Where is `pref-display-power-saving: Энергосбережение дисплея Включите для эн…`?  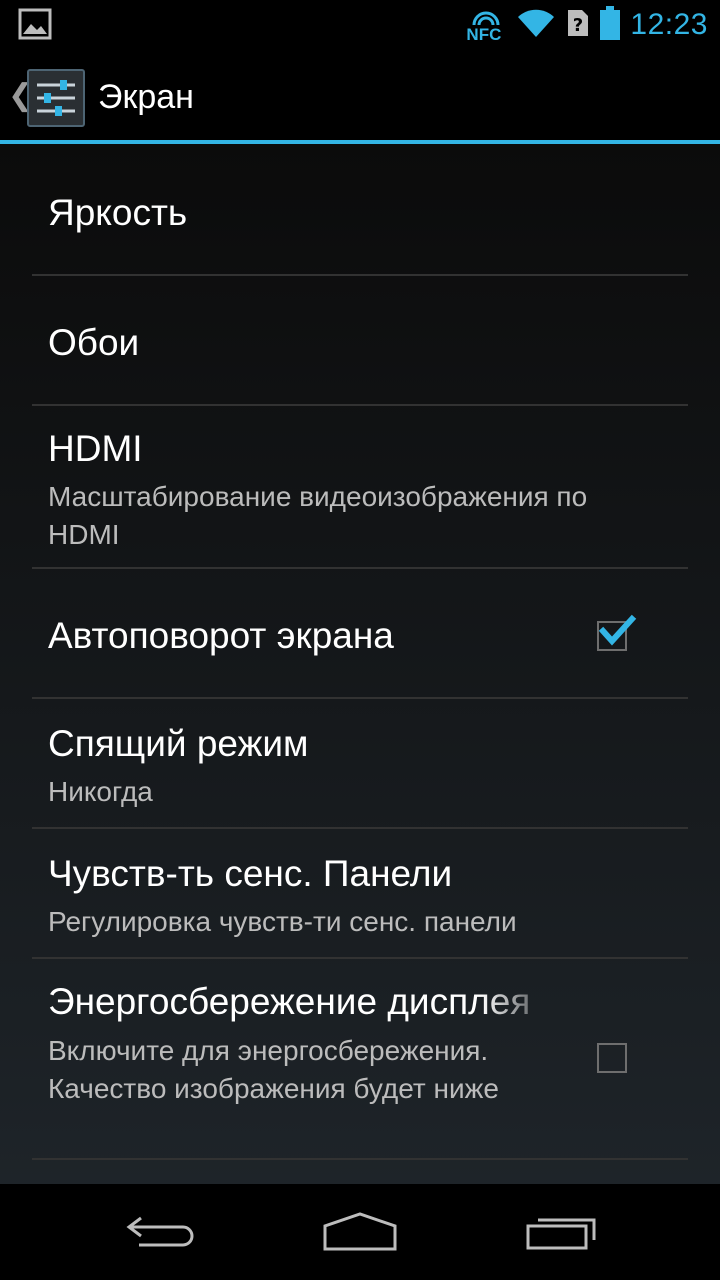
pref-display-power-saving: Энергосбережение дисплея Включите для эн… is located at coordinates (360, 1059).